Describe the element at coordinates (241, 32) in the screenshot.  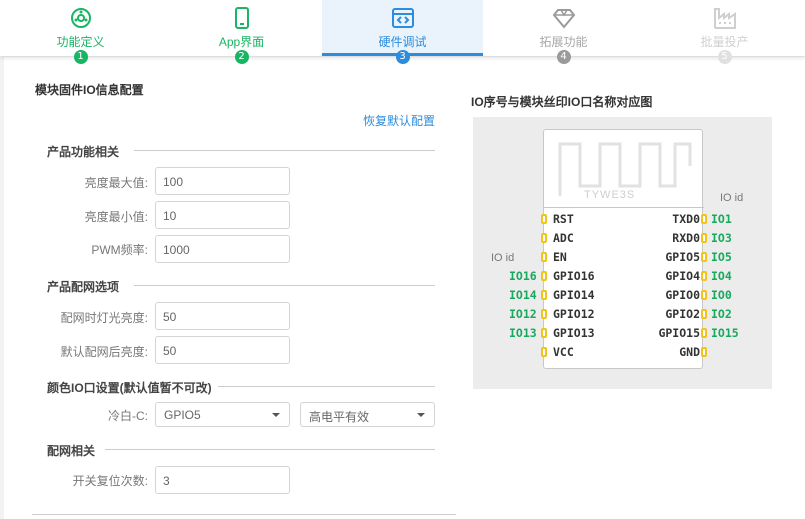
I see `step-app-interface: App界面 2` at that location.